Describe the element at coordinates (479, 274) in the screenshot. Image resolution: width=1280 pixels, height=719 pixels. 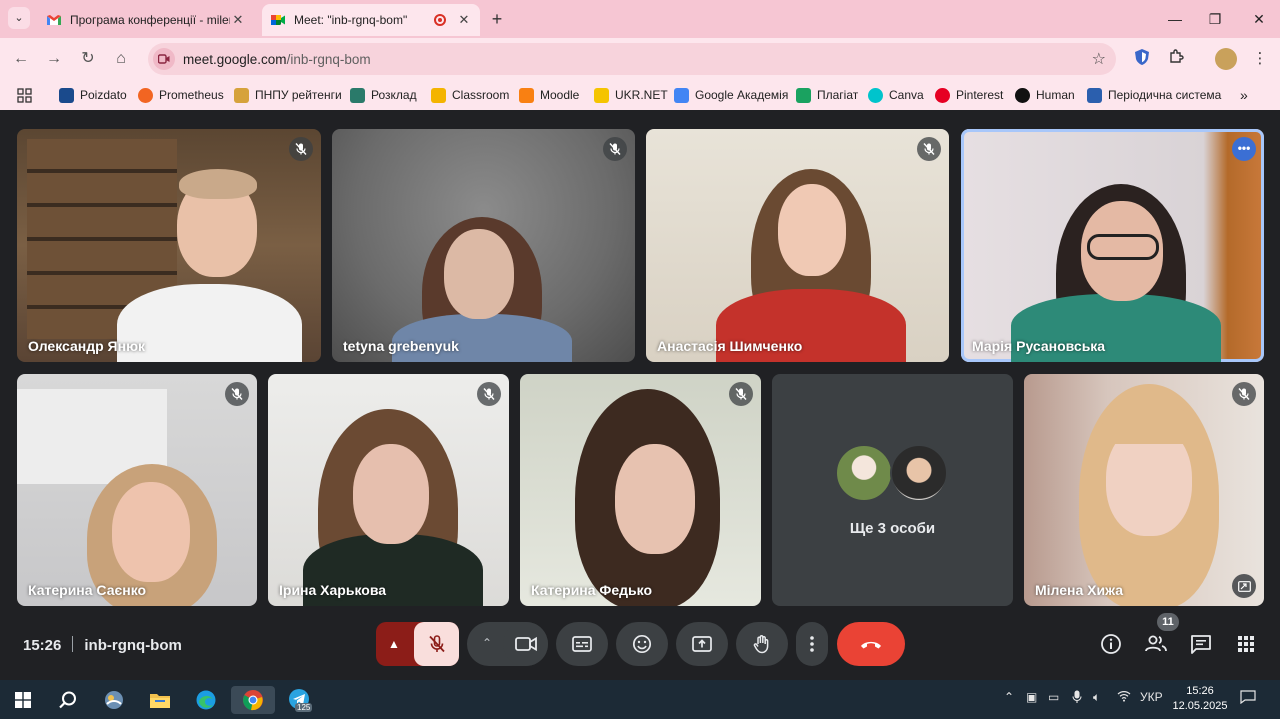
I see `video-person` at that location.